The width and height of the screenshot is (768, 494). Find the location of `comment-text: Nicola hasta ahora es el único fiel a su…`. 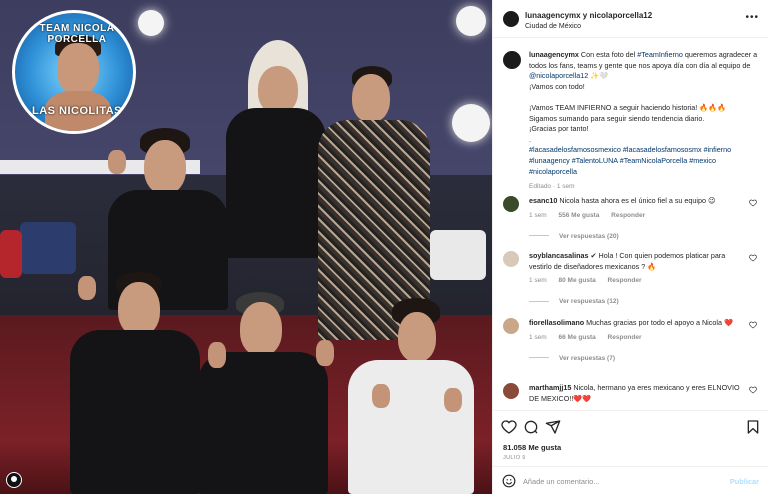

comment-text: Nicola hasta ahora es el único fiel a su… is located at coordinates (636, 200).